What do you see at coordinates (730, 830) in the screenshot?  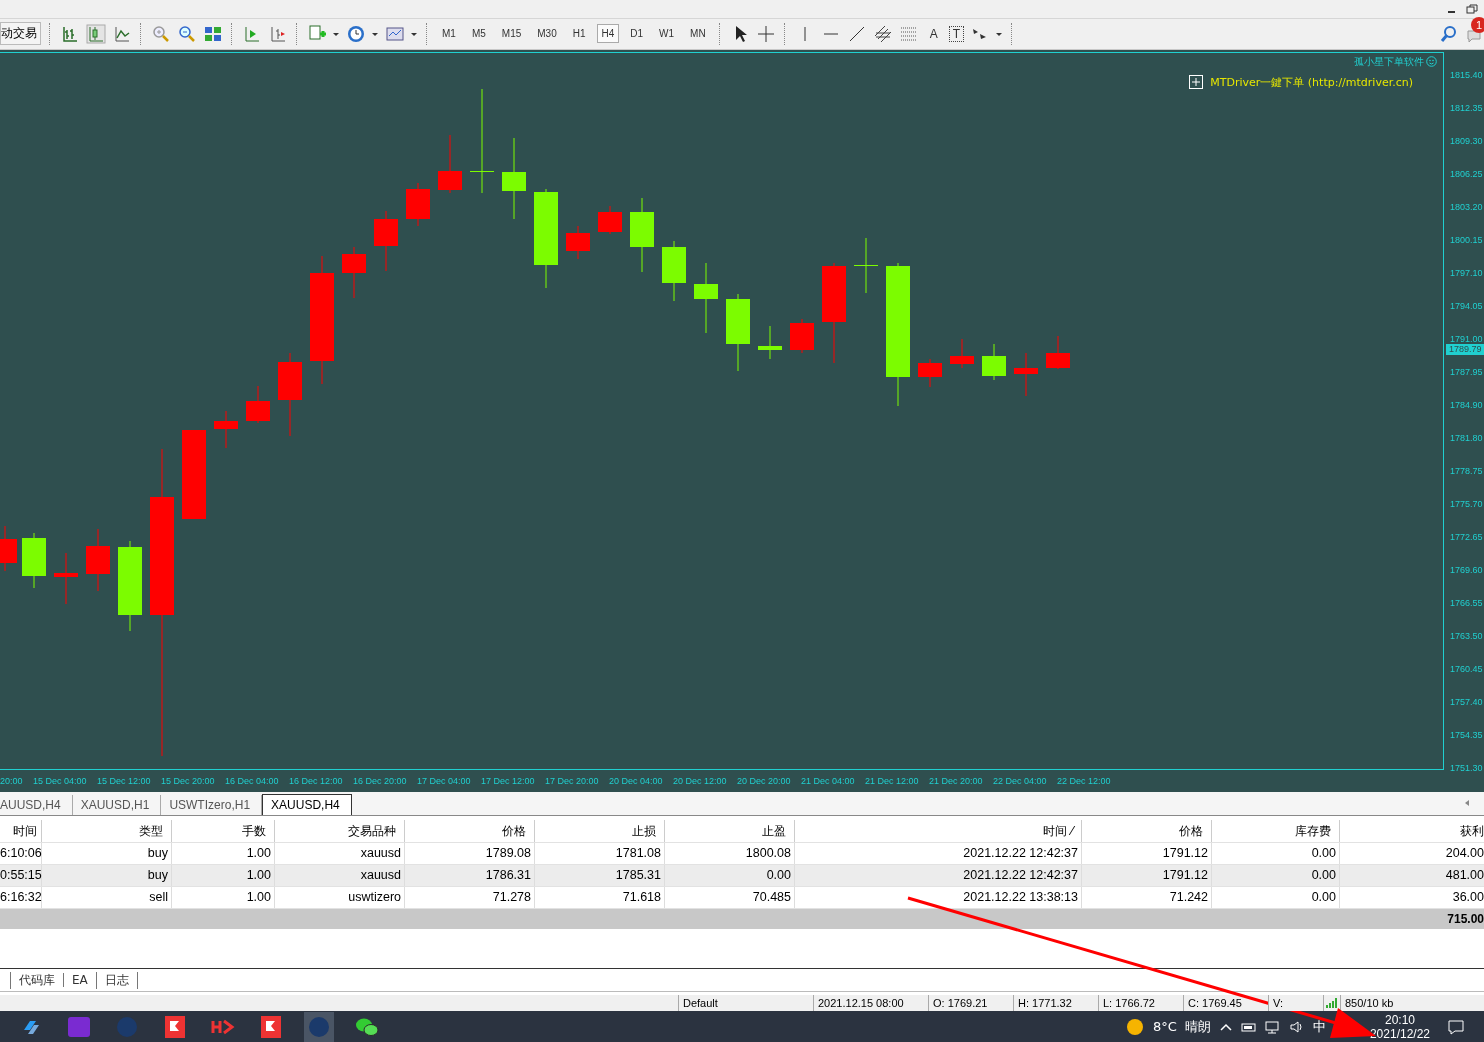 I see `column-header: 止盈` at bounding box center [730, 830].